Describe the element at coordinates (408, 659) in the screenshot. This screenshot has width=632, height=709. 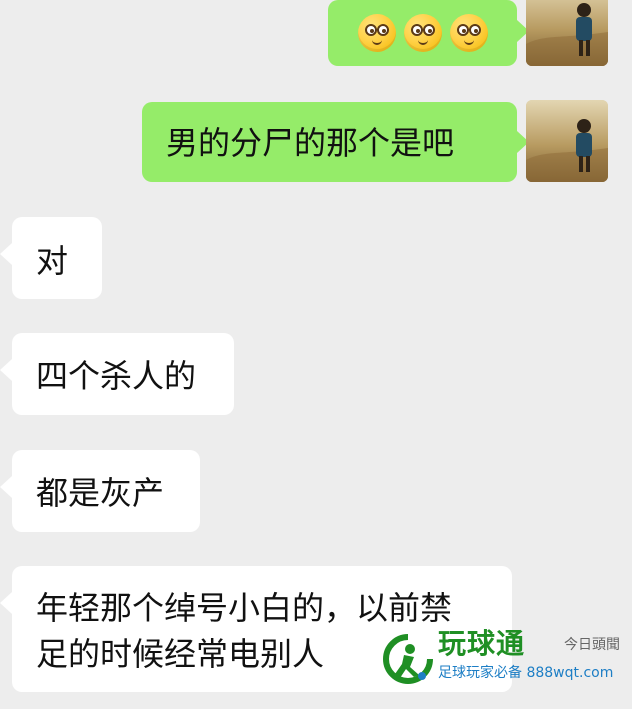
I see `soccer-player-logo` at that location.